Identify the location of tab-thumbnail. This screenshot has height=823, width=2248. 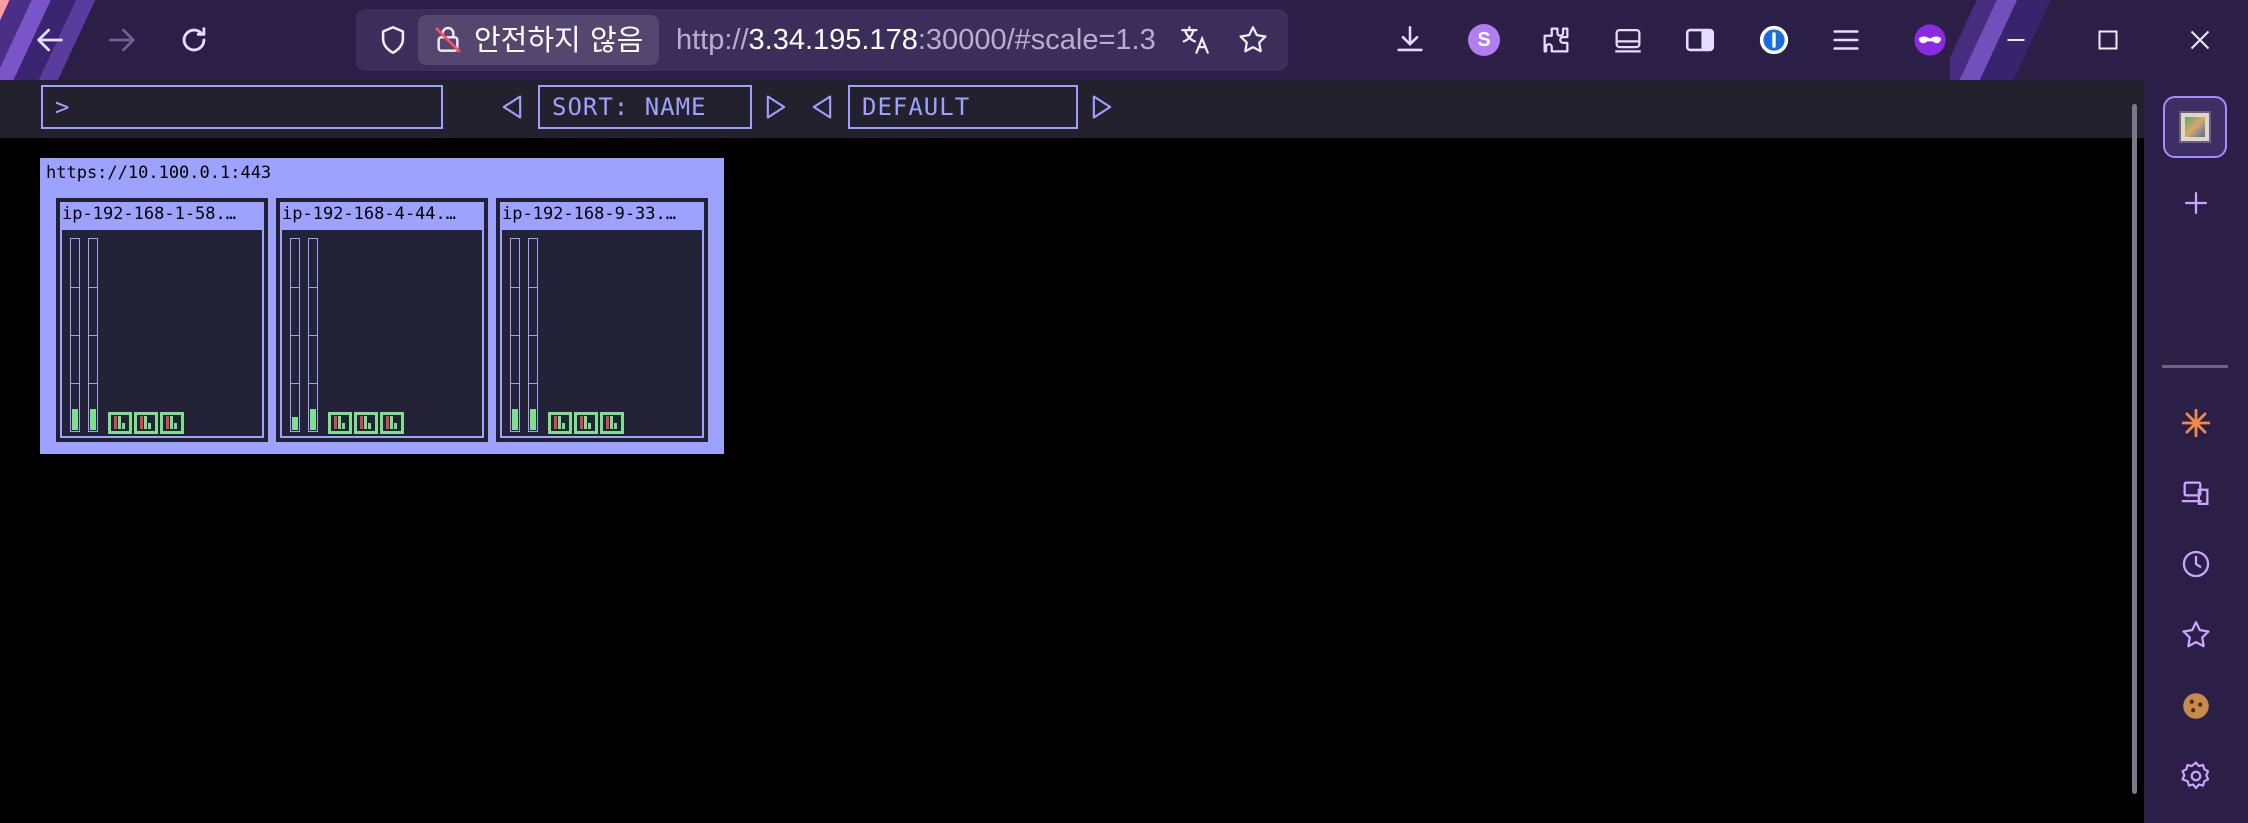
(2195, 127).